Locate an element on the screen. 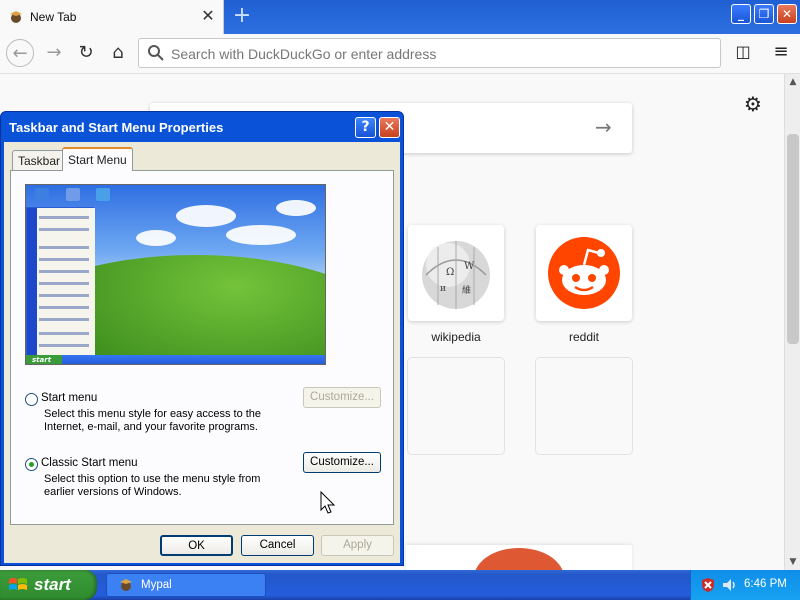  ok-button: OK is located at coordinates (196, 545).